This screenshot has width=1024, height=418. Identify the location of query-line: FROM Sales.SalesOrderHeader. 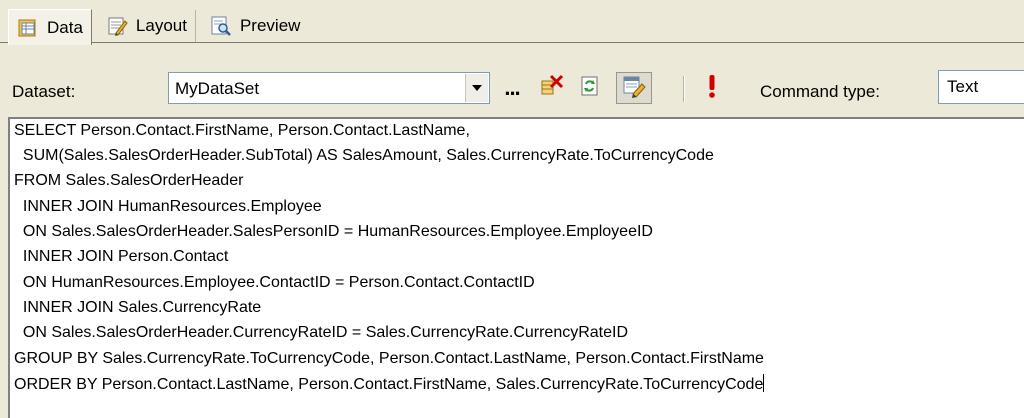
(129, 180).